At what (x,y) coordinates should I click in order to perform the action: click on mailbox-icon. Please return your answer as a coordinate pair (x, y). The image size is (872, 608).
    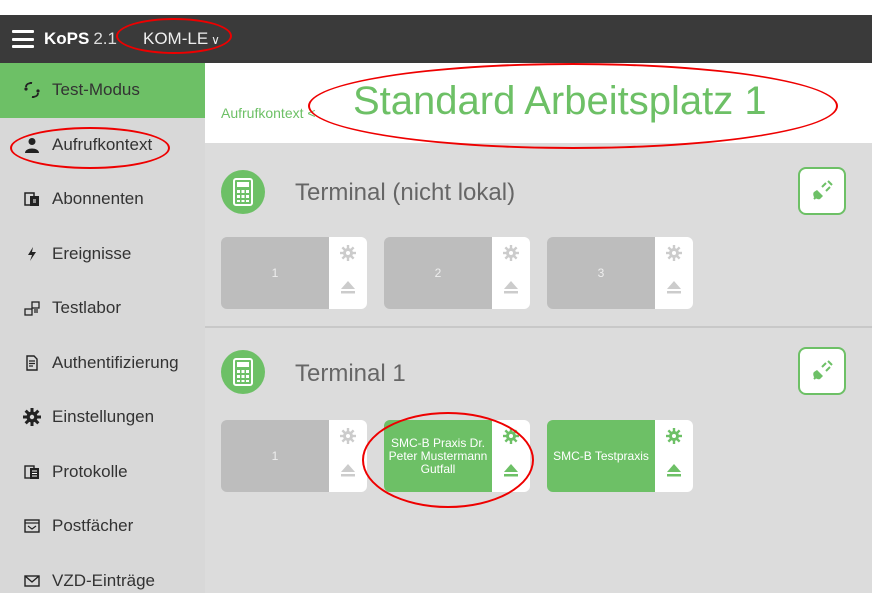
    Looking at the image, I should click on (32, 526).